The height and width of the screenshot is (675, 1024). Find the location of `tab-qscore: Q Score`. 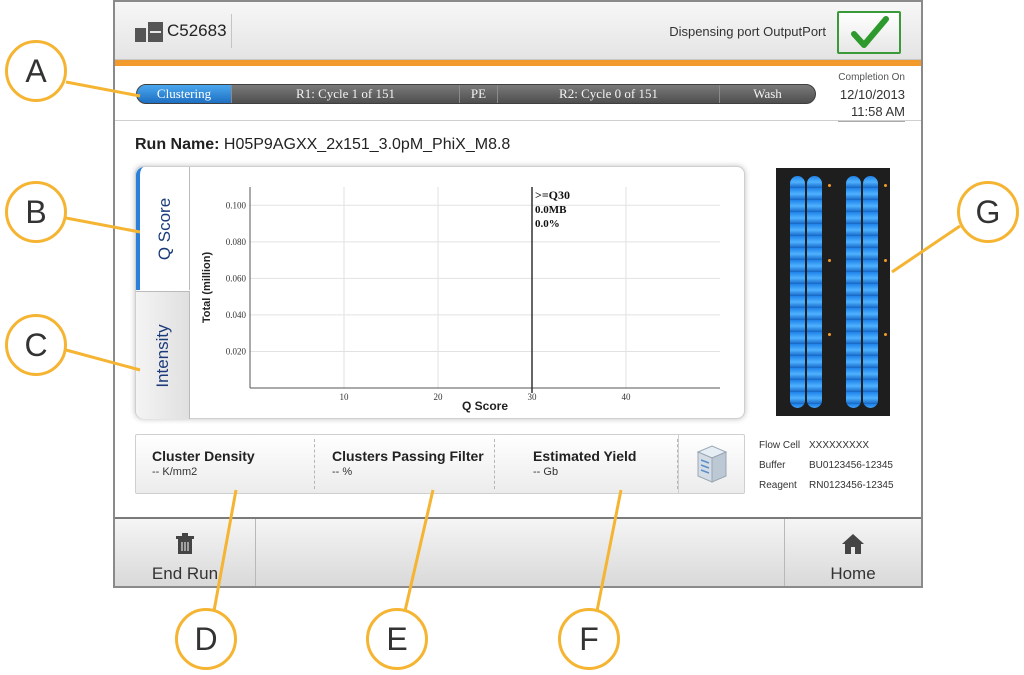

tab-qscore: Q Score is located at coordinates (163, 228).